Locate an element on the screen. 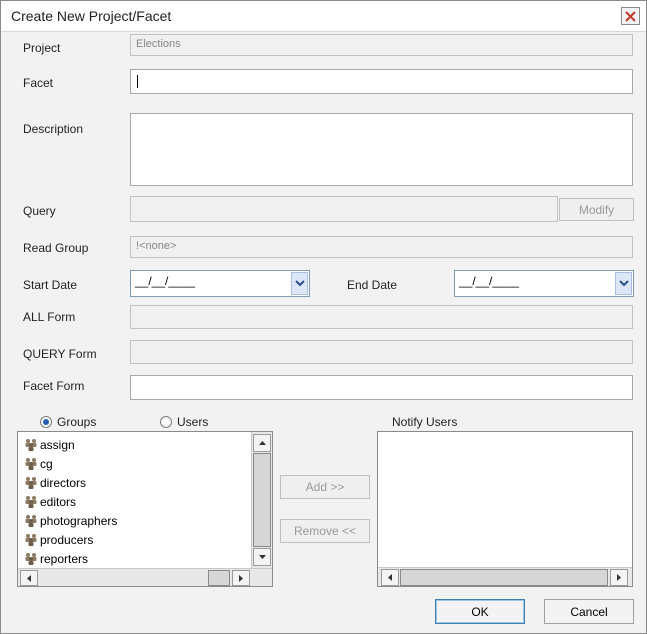 This screenshot has width=647, height=634. group-list-item: editors is located at coordinates (50, 501).